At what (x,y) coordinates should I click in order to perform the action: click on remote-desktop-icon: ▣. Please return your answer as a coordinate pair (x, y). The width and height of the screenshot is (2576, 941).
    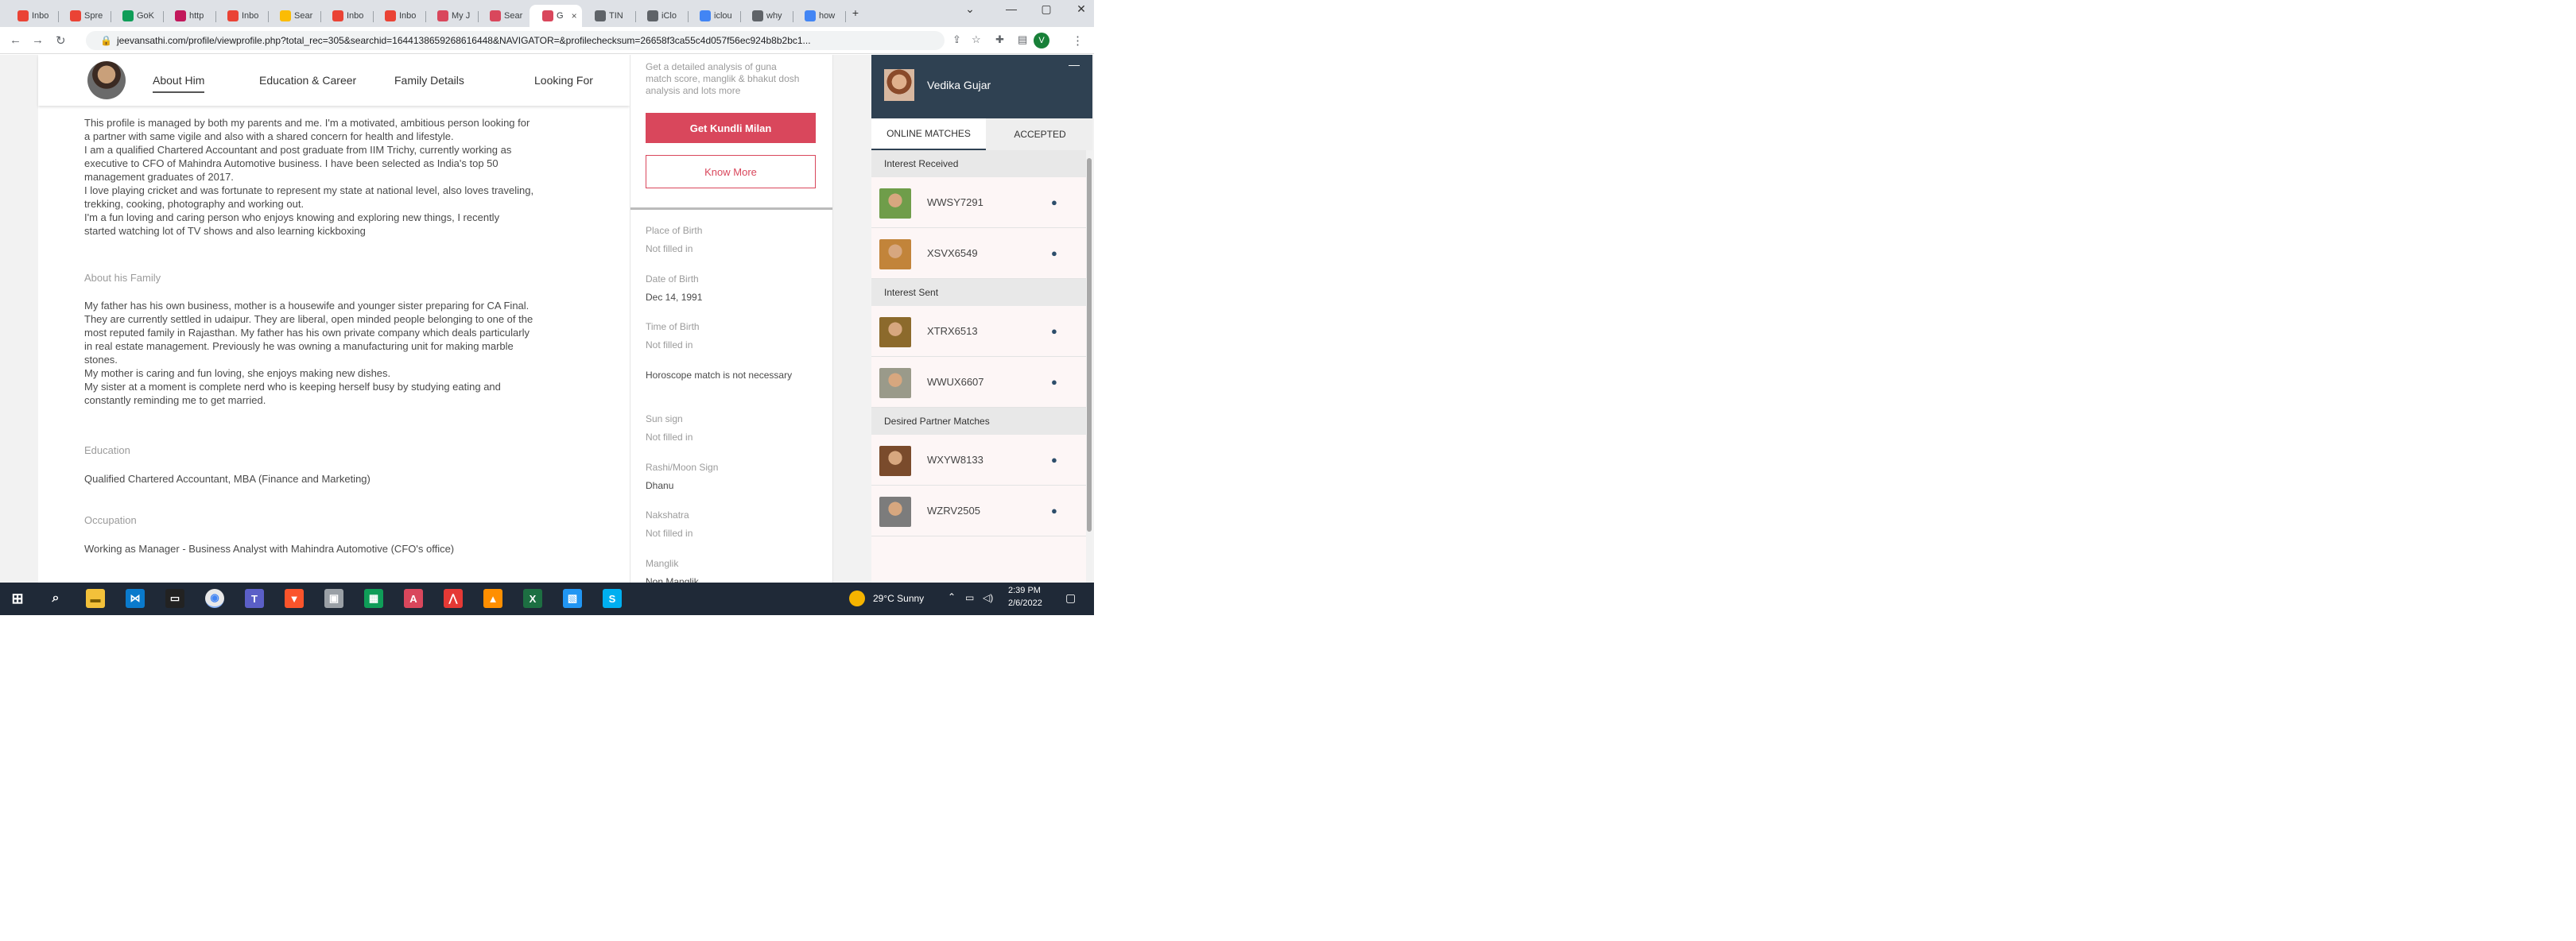
    Looking at the image, I should click on (333, 598).